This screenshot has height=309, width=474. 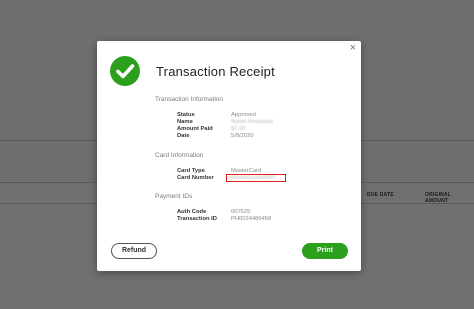 I want to click on check-circle-icon, so click(x=125, y=71).